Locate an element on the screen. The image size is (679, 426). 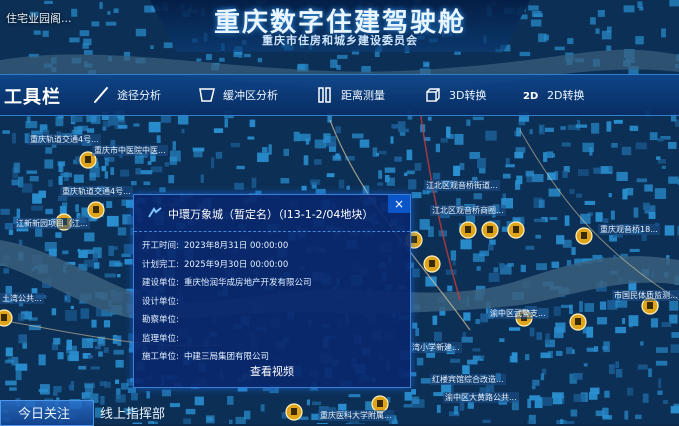
toolbar-title: 工具栏 is located at coordinates (32, 96).